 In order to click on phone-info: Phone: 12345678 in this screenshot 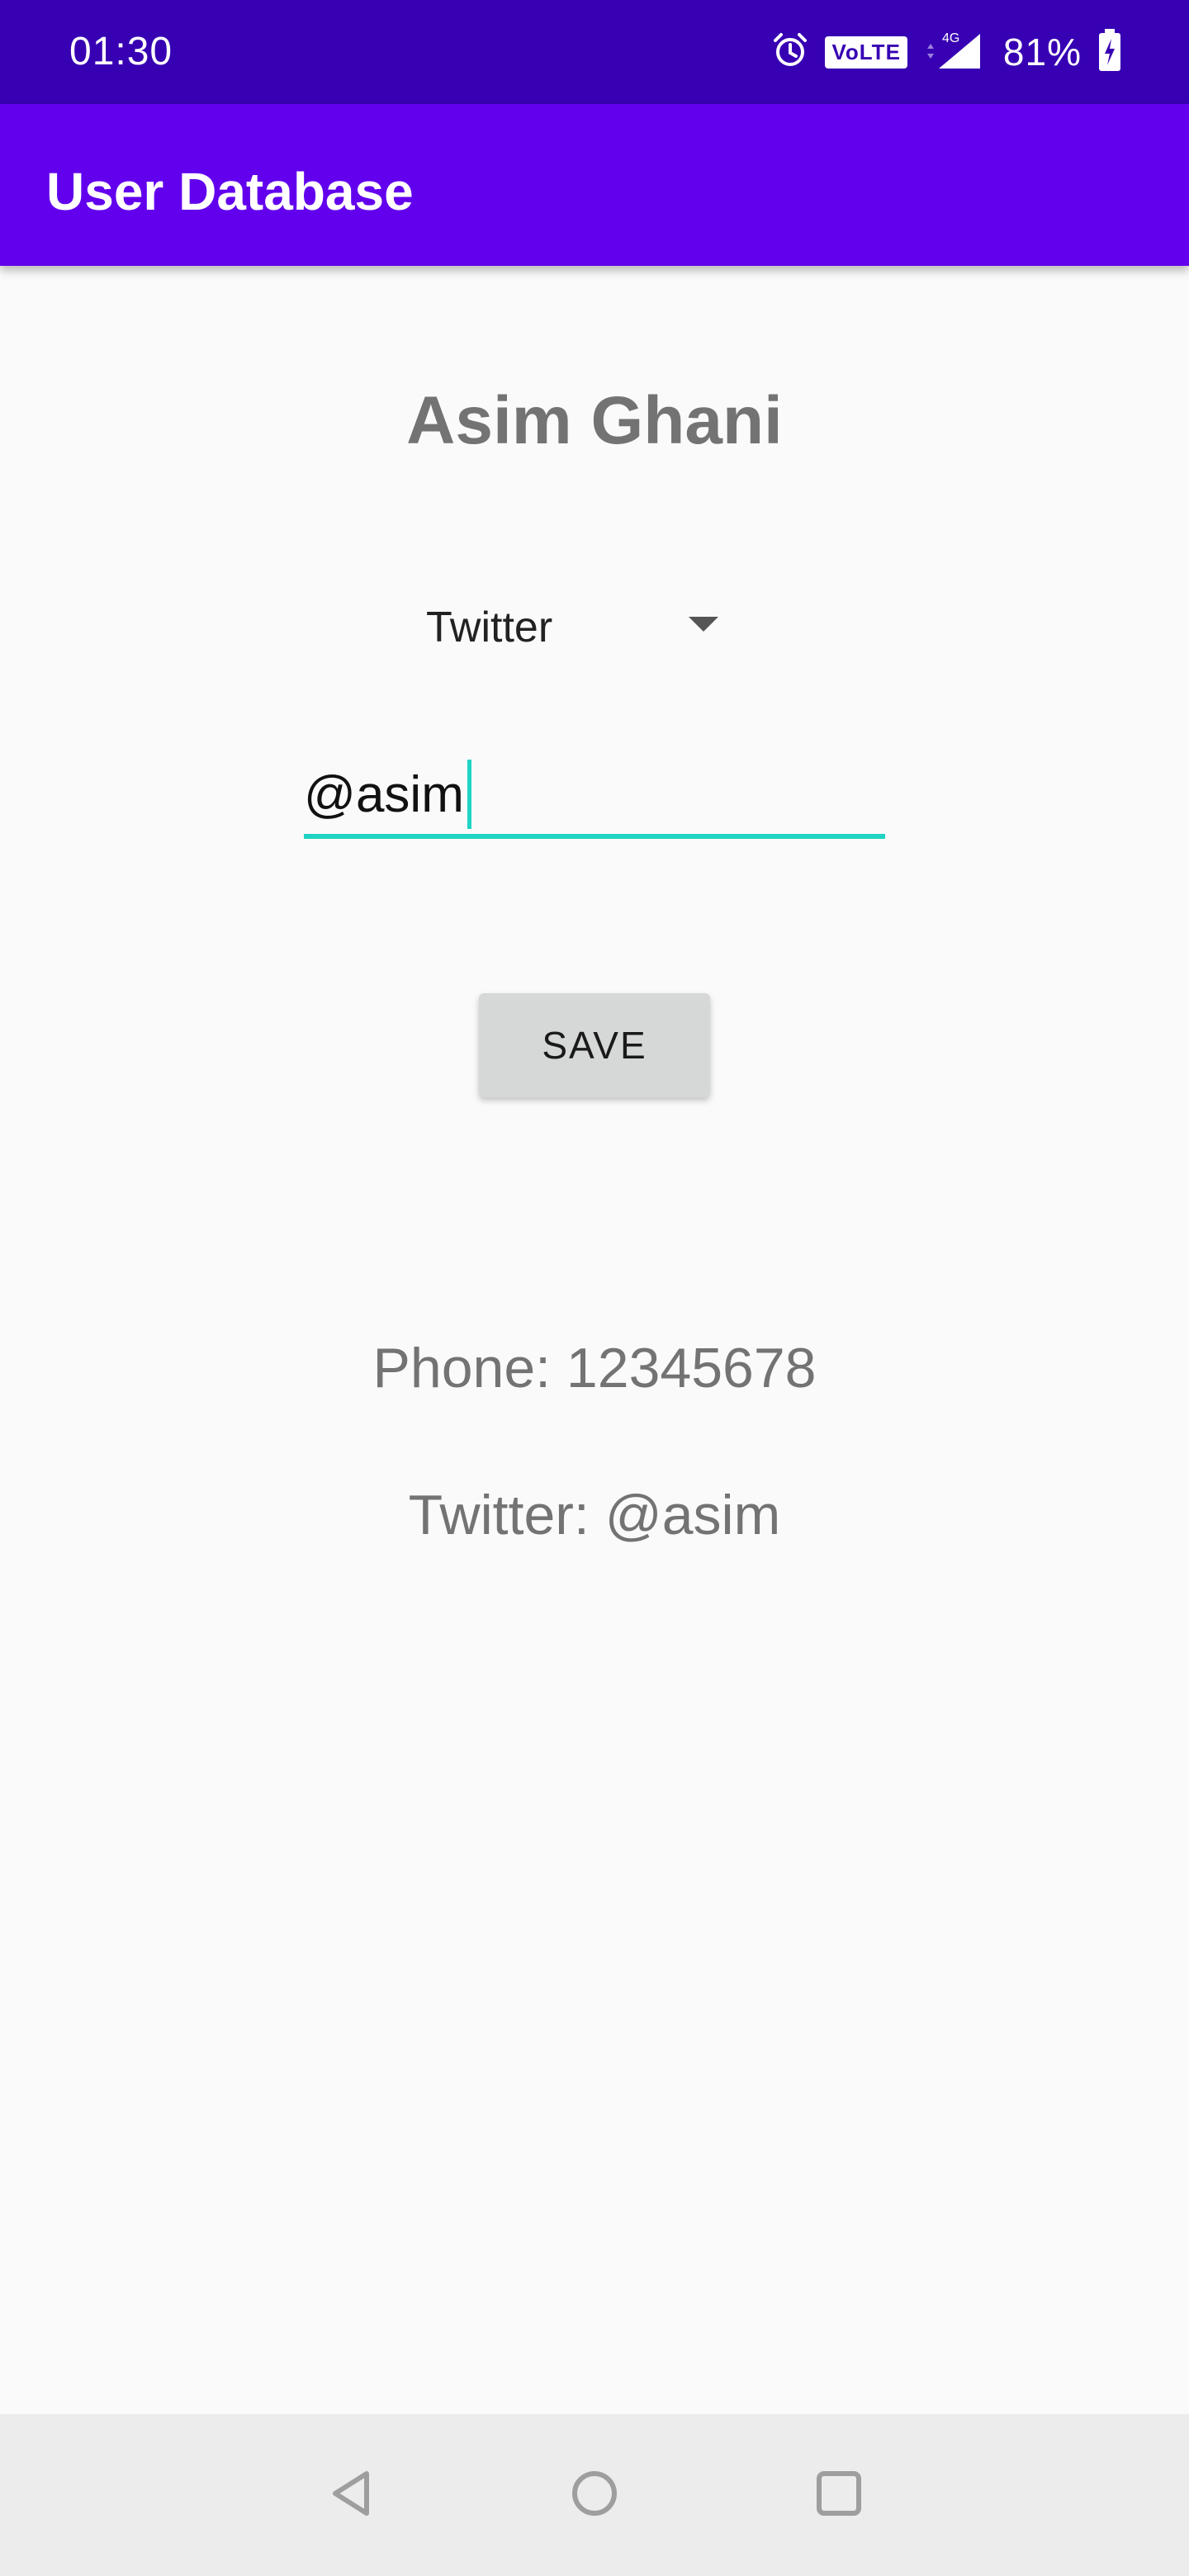, I will do `click(594, 1368)`.